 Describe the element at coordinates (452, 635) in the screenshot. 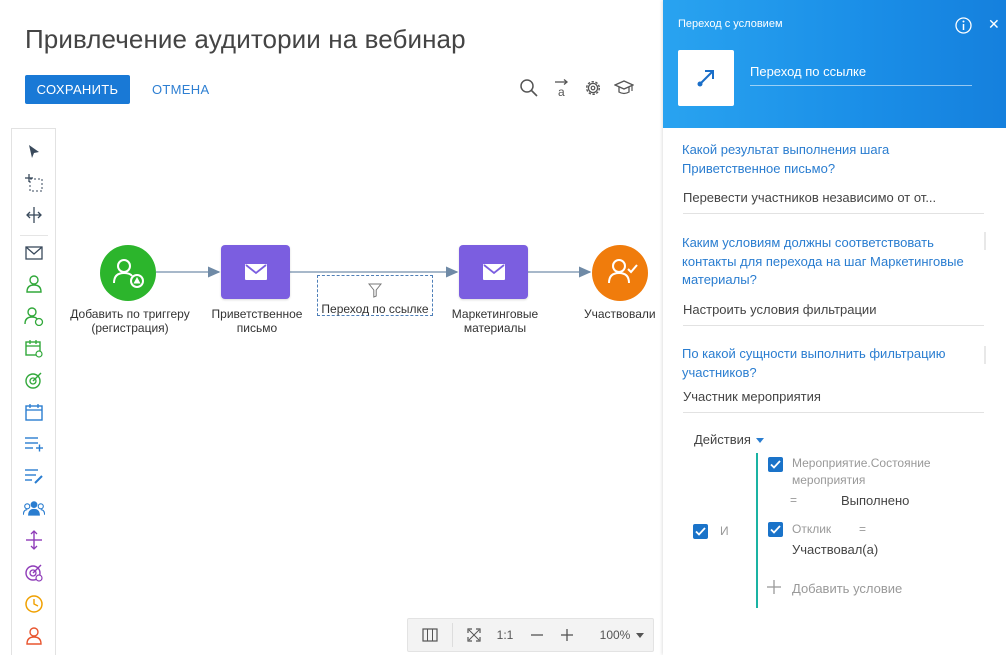

I see `zoom-divider` at that location.